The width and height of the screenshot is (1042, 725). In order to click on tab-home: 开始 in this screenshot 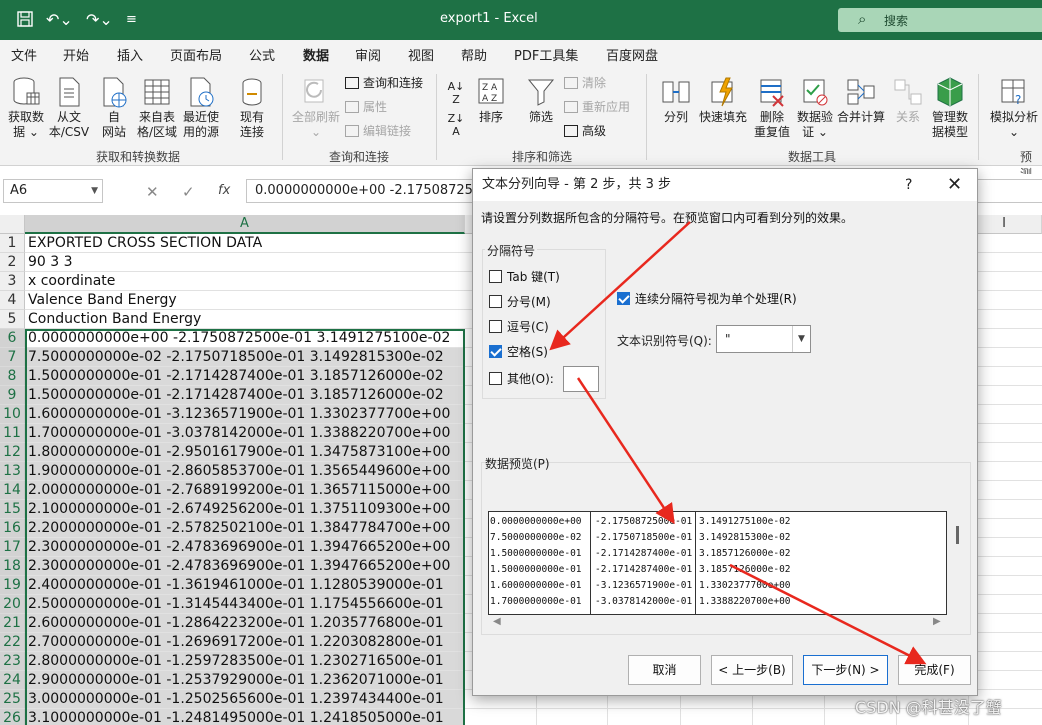, I will do `click(76, 54)`.